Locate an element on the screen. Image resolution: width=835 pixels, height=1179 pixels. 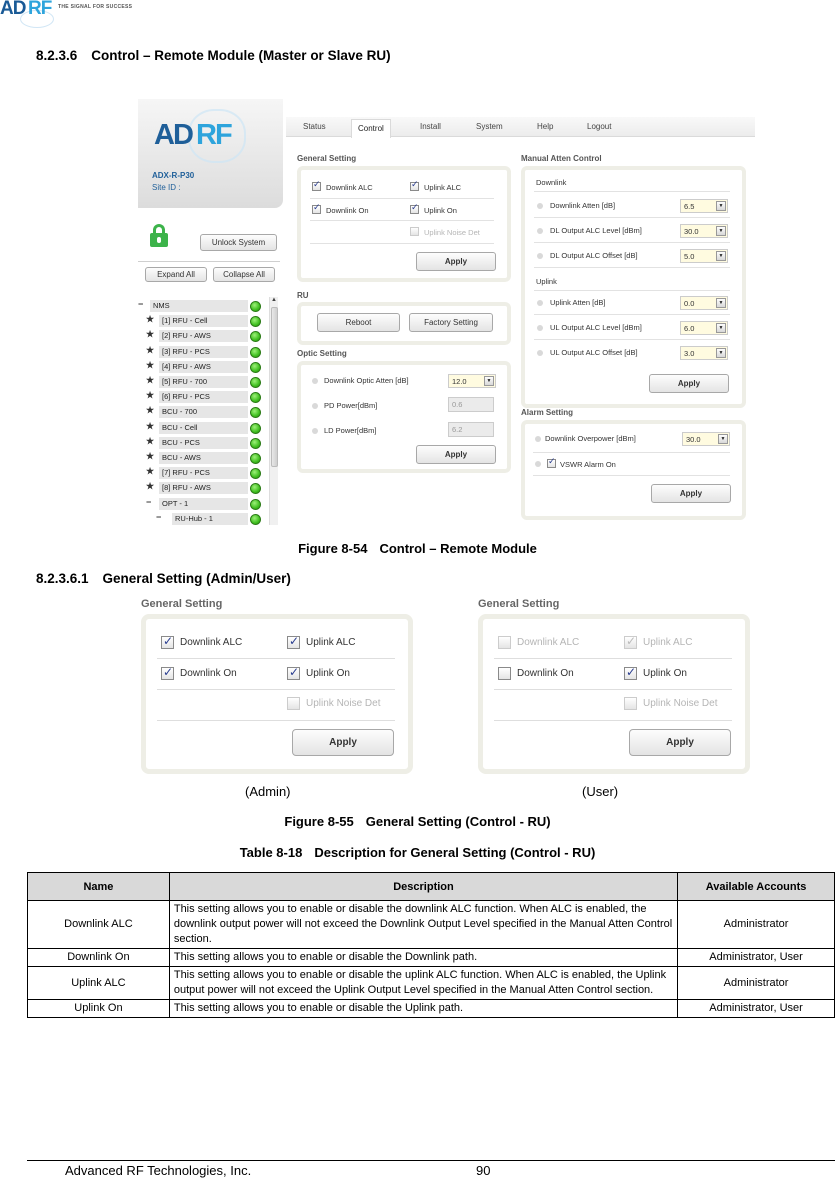
tree-item: ★ BCU - Cell is located at coordinates (208, 428).